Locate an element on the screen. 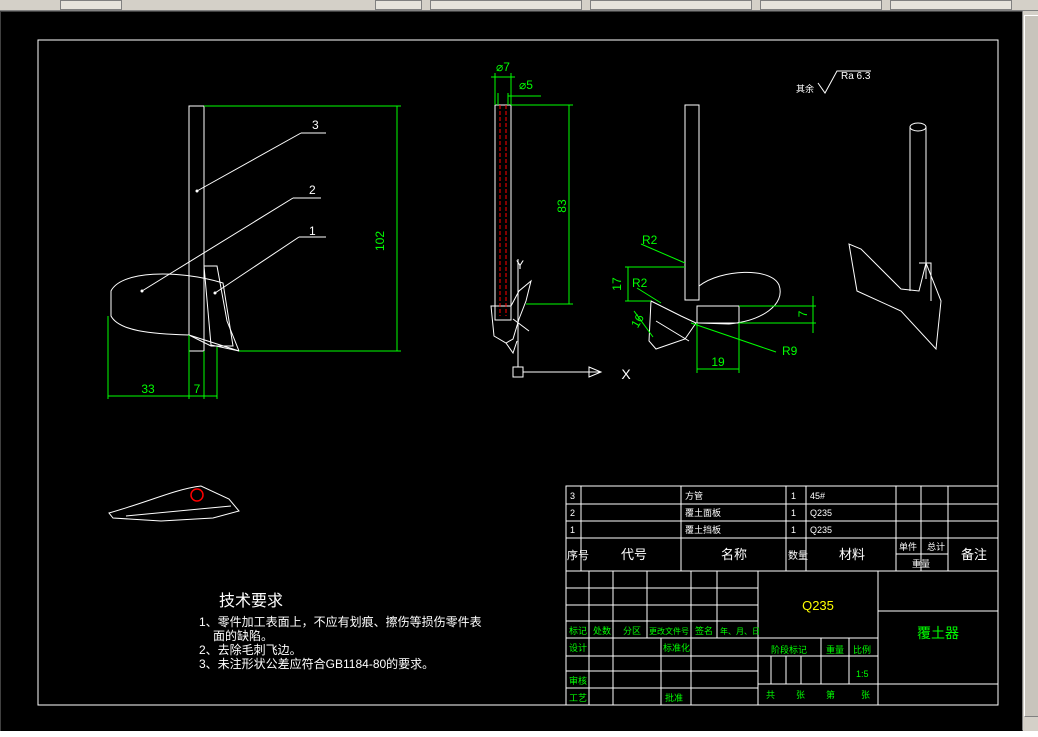 This screenshot has height=737, width=1038. ucs-y-label: Y is located at coordinates (520, 265).